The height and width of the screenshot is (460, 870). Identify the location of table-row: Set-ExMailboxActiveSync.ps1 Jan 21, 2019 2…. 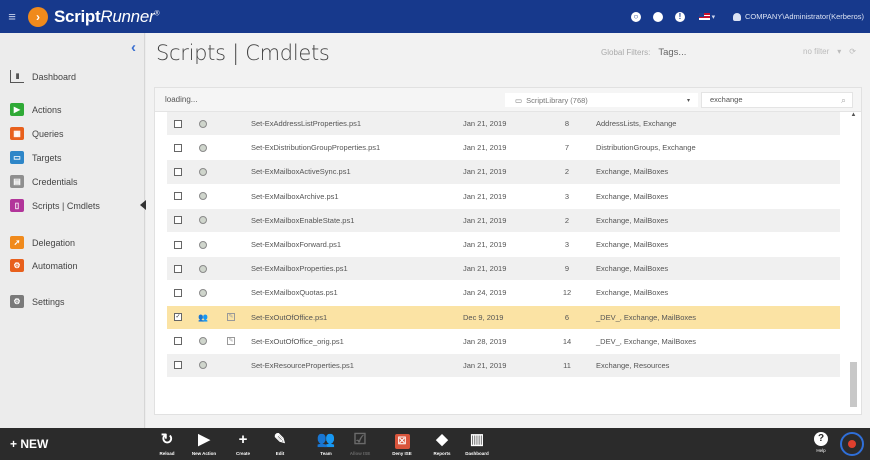
(503, 172).